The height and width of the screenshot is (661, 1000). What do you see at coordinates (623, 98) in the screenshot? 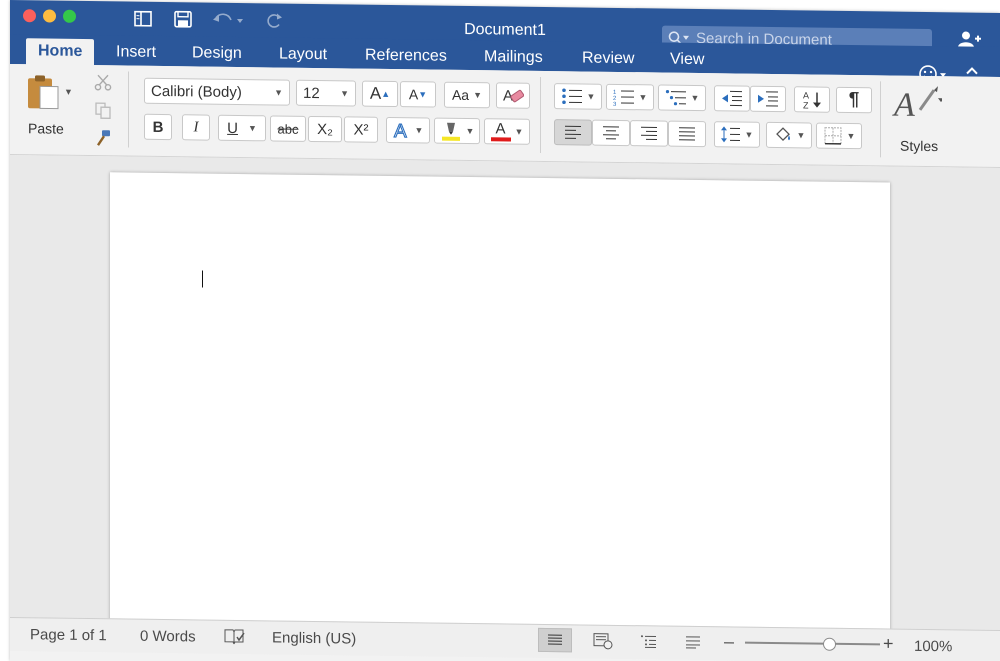
I see `numbered-list-icon: 123` at bounding box center [623, 98].